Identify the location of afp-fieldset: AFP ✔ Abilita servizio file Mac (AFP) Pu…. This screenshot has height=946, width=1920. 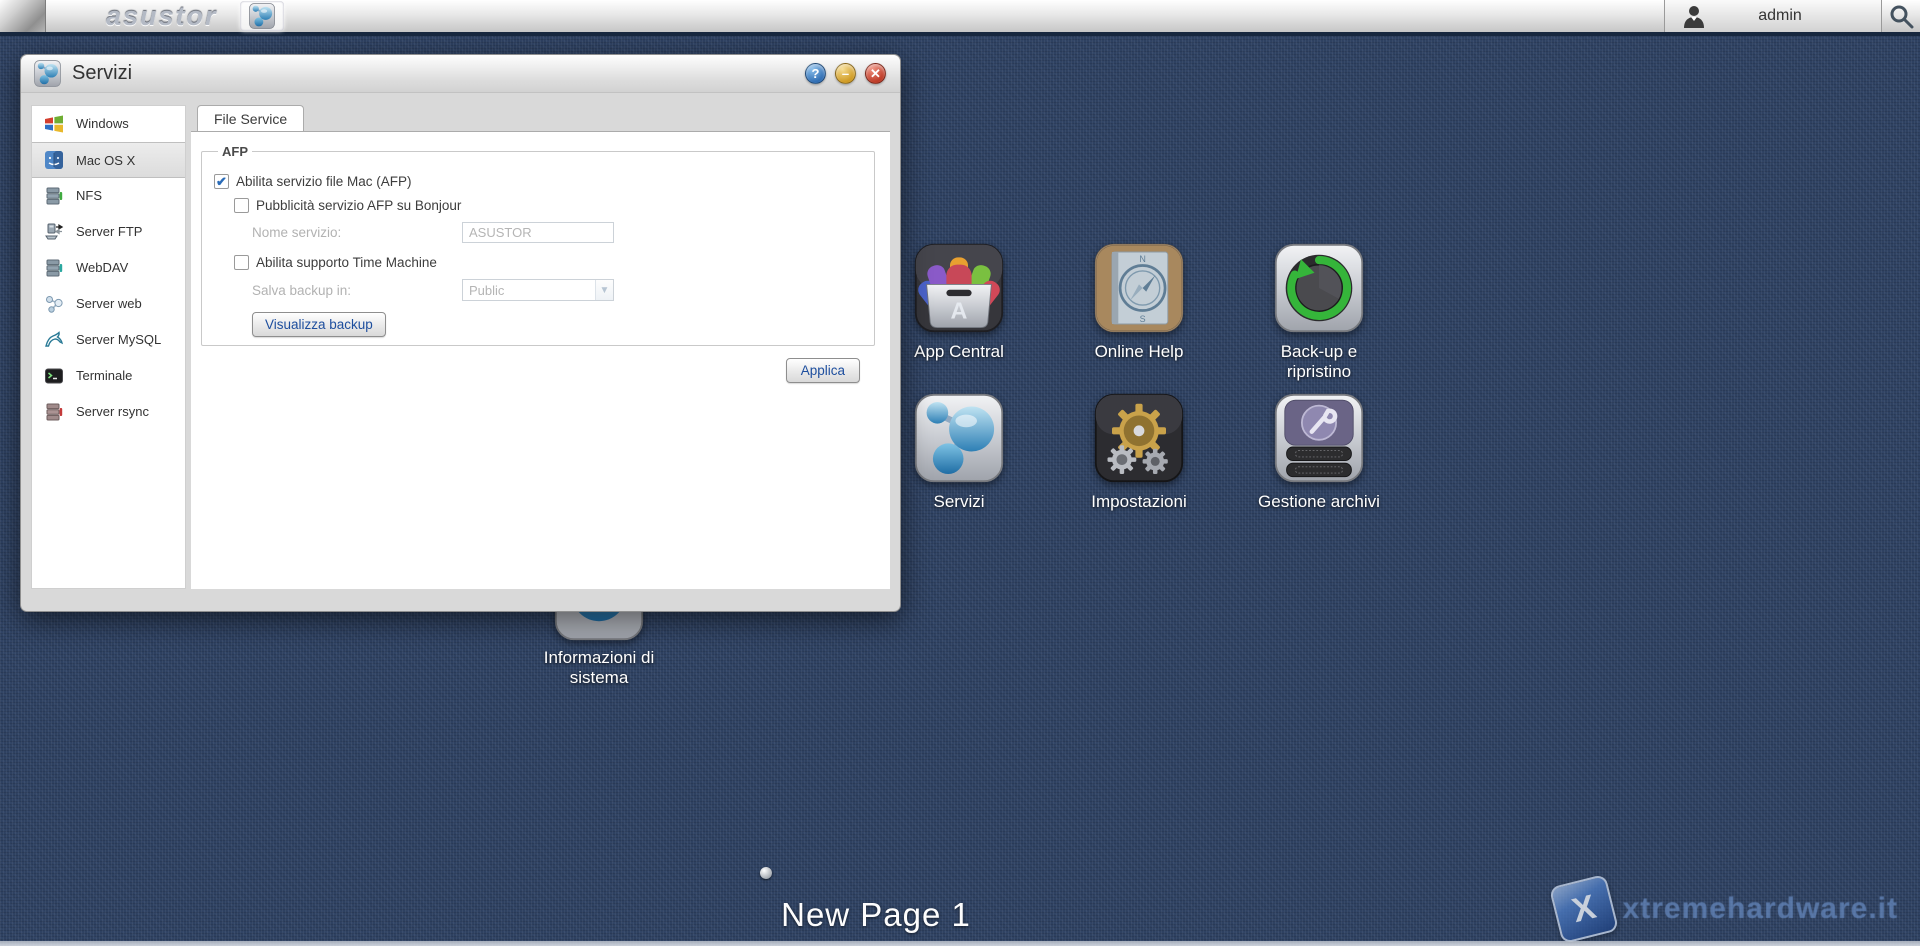
(538, 245).